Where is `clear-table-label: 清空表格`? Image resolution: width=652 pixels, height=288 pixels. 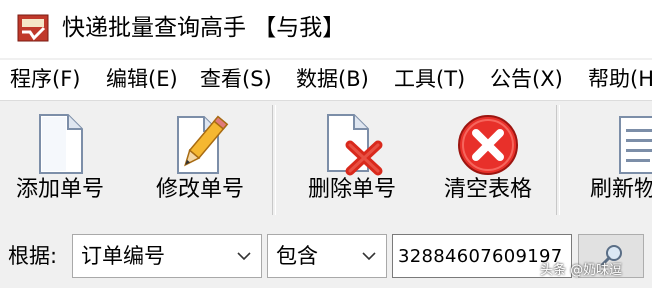
clear-table-label: 清空表格 is located at coordinates (487, 189).